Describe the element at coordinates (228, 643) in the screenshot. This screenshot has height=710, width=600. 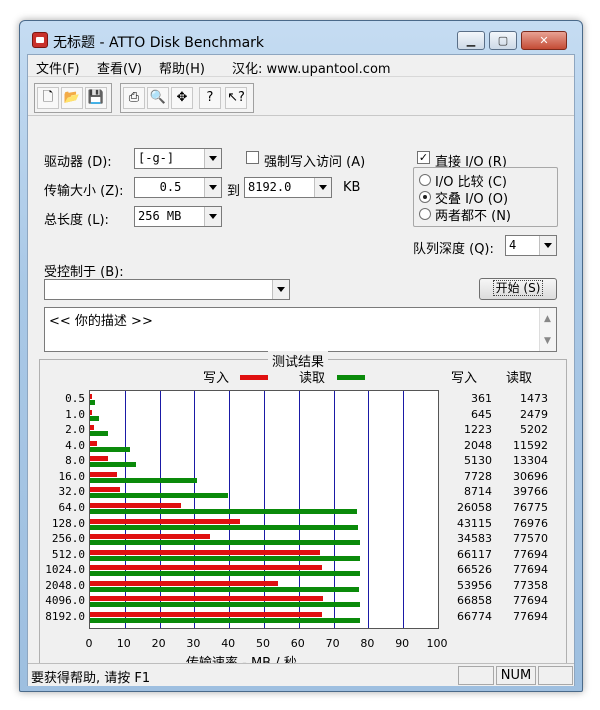
I see `x-tick-label: 40` at that location.